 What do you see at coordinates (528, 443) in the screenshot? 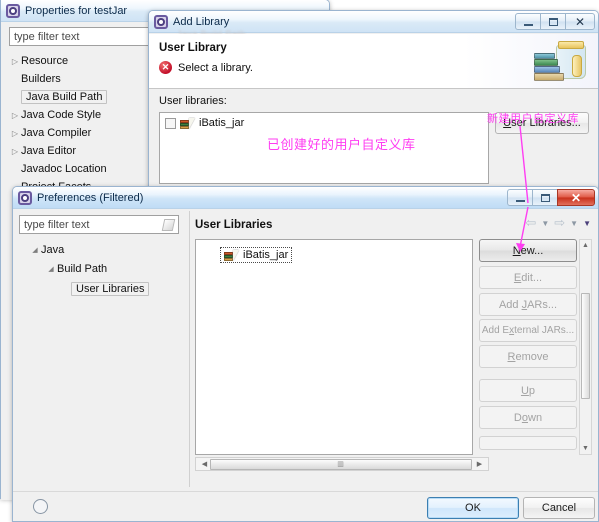
I see `extra-button-clipped` at bounding box center [528, 443].